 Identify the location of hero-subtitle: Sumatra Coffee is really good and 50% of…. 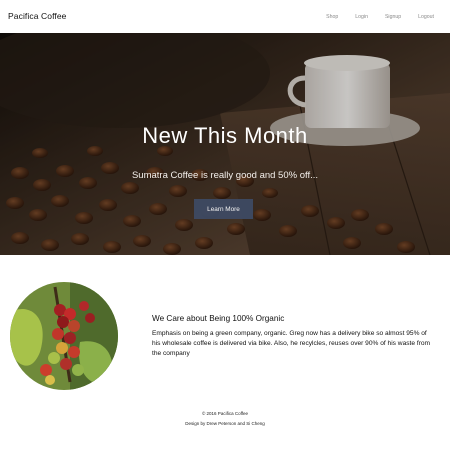
(225, 175).